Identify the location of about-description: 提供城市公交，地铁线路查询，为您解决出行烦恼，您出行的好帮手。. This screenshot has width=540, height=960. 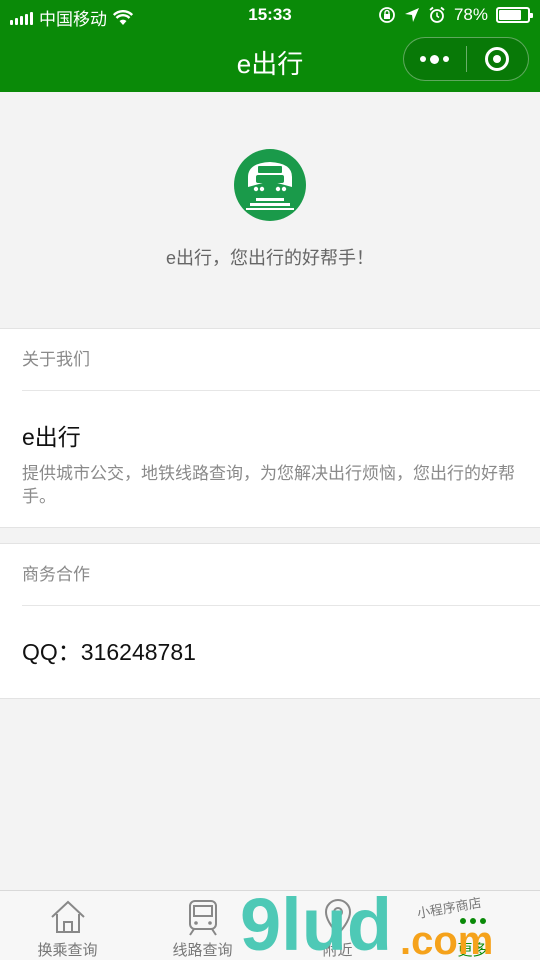
(268, 485).